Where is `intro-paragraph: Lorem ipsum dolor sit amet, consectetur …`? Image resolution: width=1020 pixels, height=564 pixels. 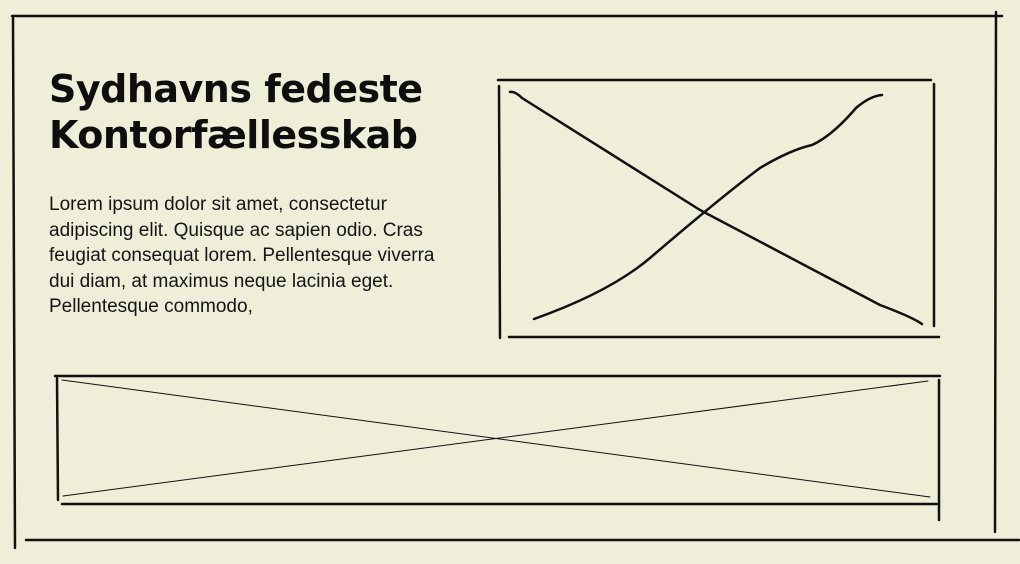
intro-paragraph: Lorem ipsum dolor sit amet, consectetur … is located at coordinates (242, 255).